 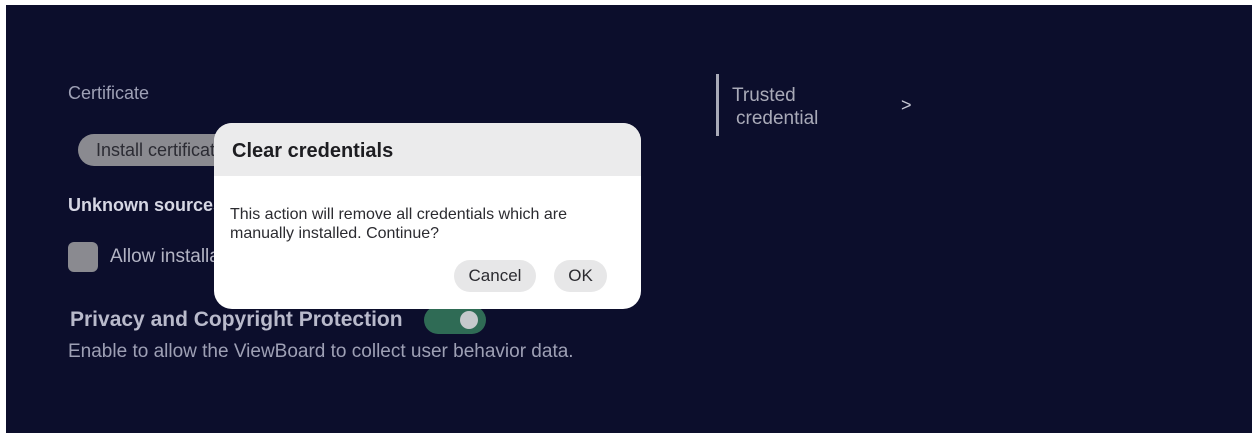 I want to click on panel-divider, so click(x=717, y=105).